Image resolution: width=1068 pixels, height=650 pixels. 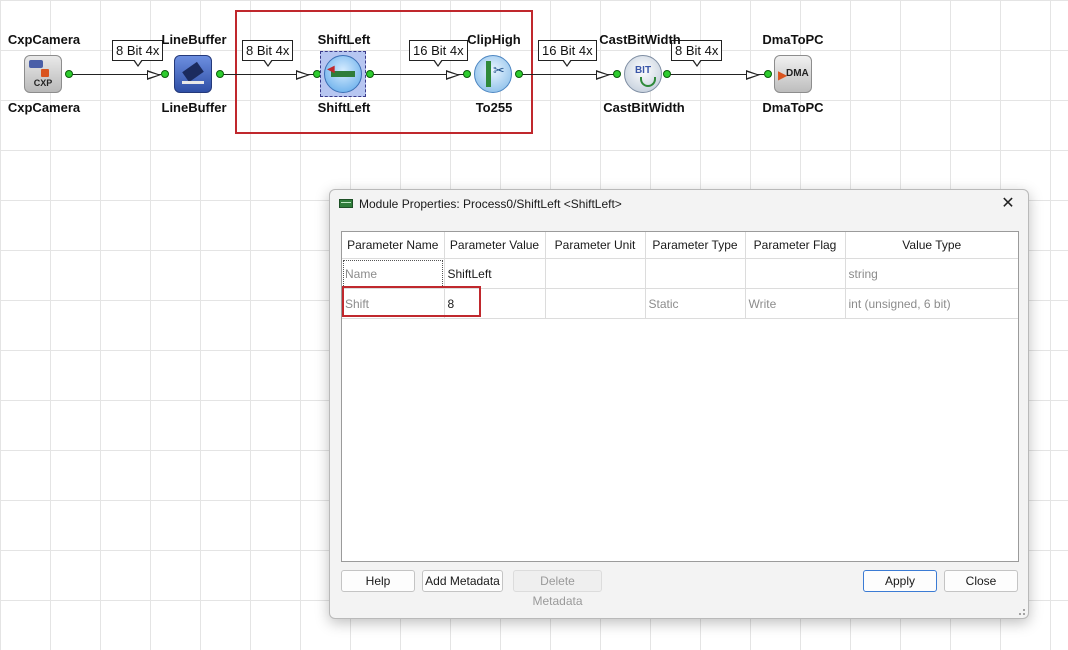 I want to click on add-metadata-button: Add Metadata, so click(x=462, y=581).